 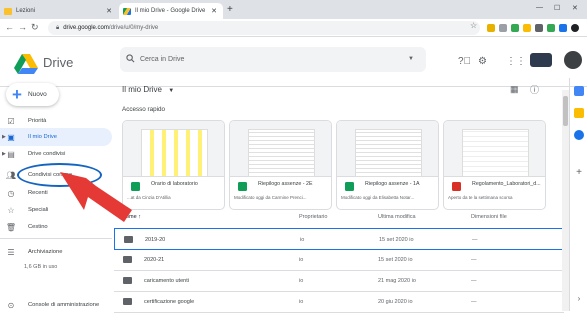 What do you see at coordinates (96, 197) in the screenshot?
I see `annotation-arrow-icon` at bounding box center [96, 197].